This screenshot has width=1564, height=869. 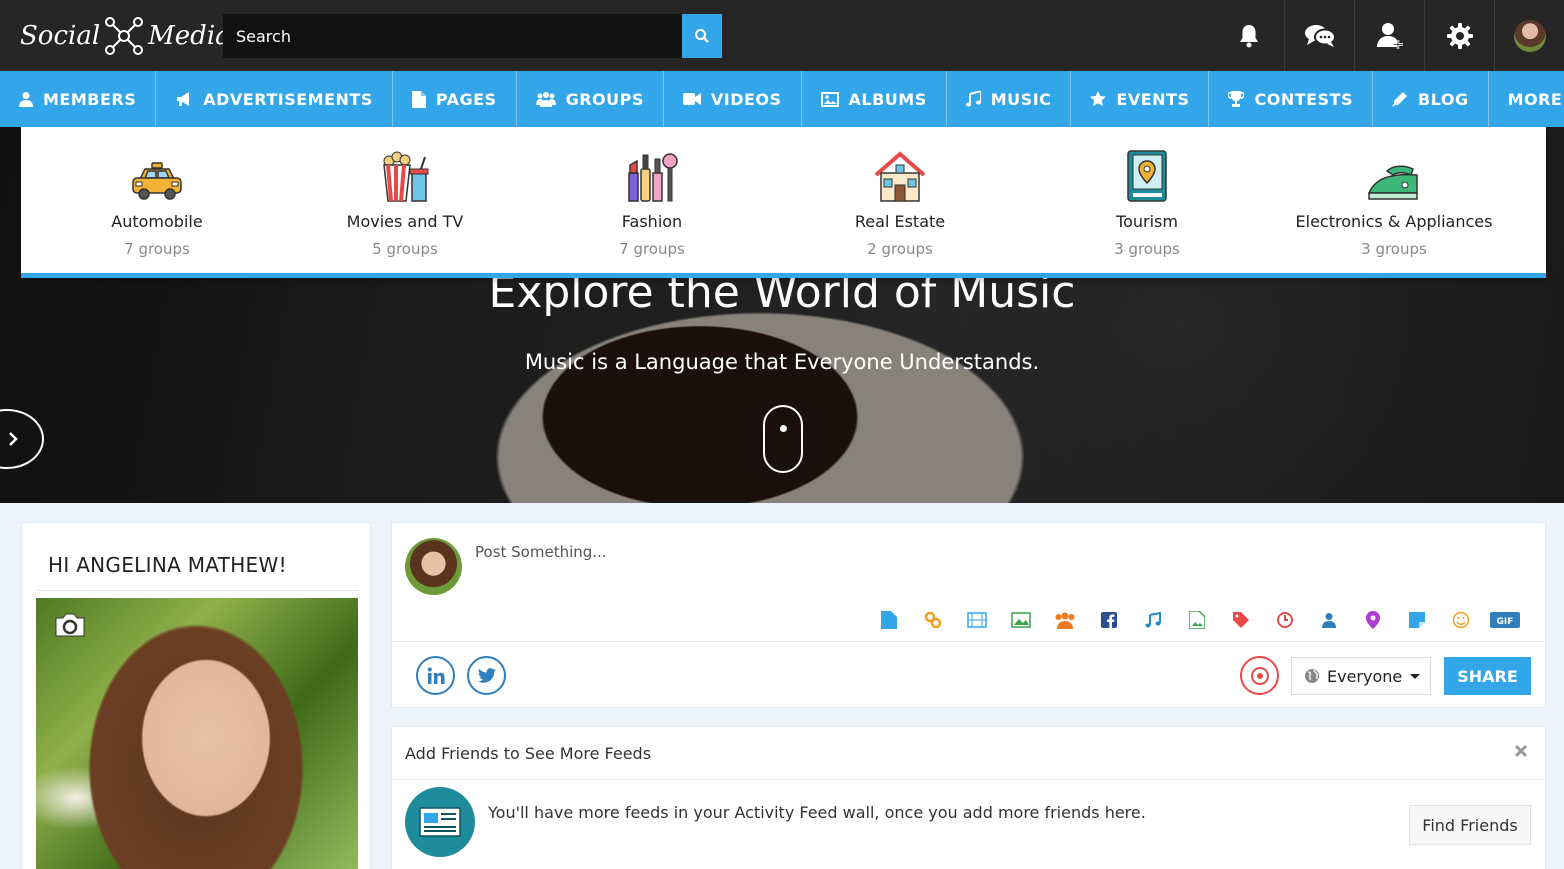 I want to click on facebook-button, so click(x=1109, y=620).